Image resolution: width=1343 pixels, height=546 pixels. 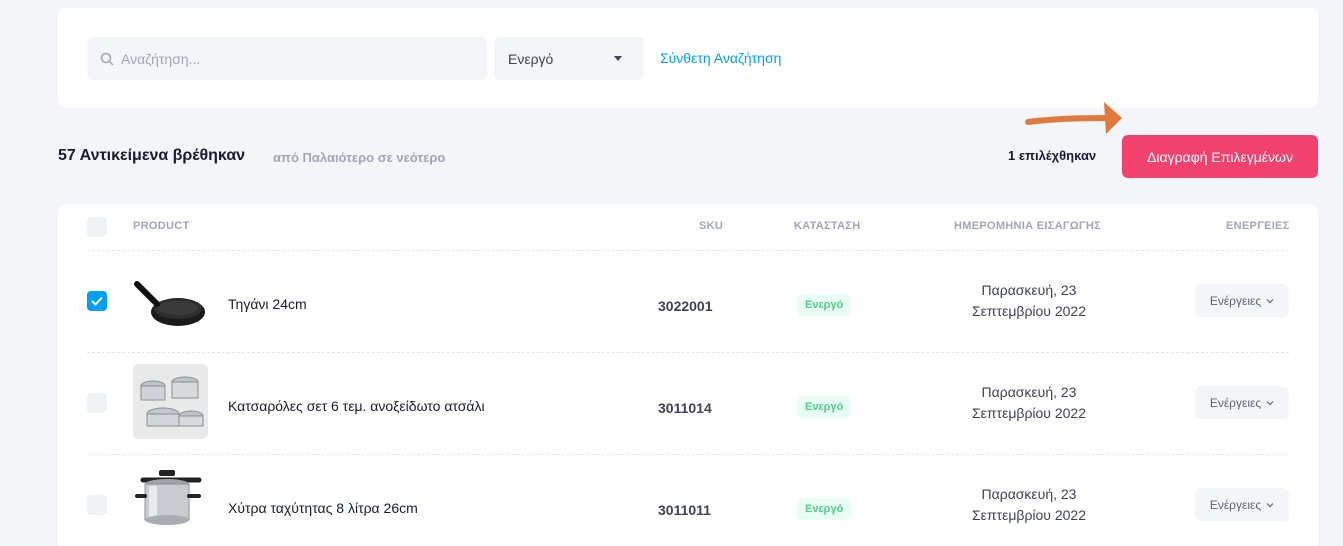 What do you see at coordinates (1220, 156) in the screenshot?
I see `delete-selected-button: Διαγραφή Επιλεγμένων` at bounding box center [1220, 156].